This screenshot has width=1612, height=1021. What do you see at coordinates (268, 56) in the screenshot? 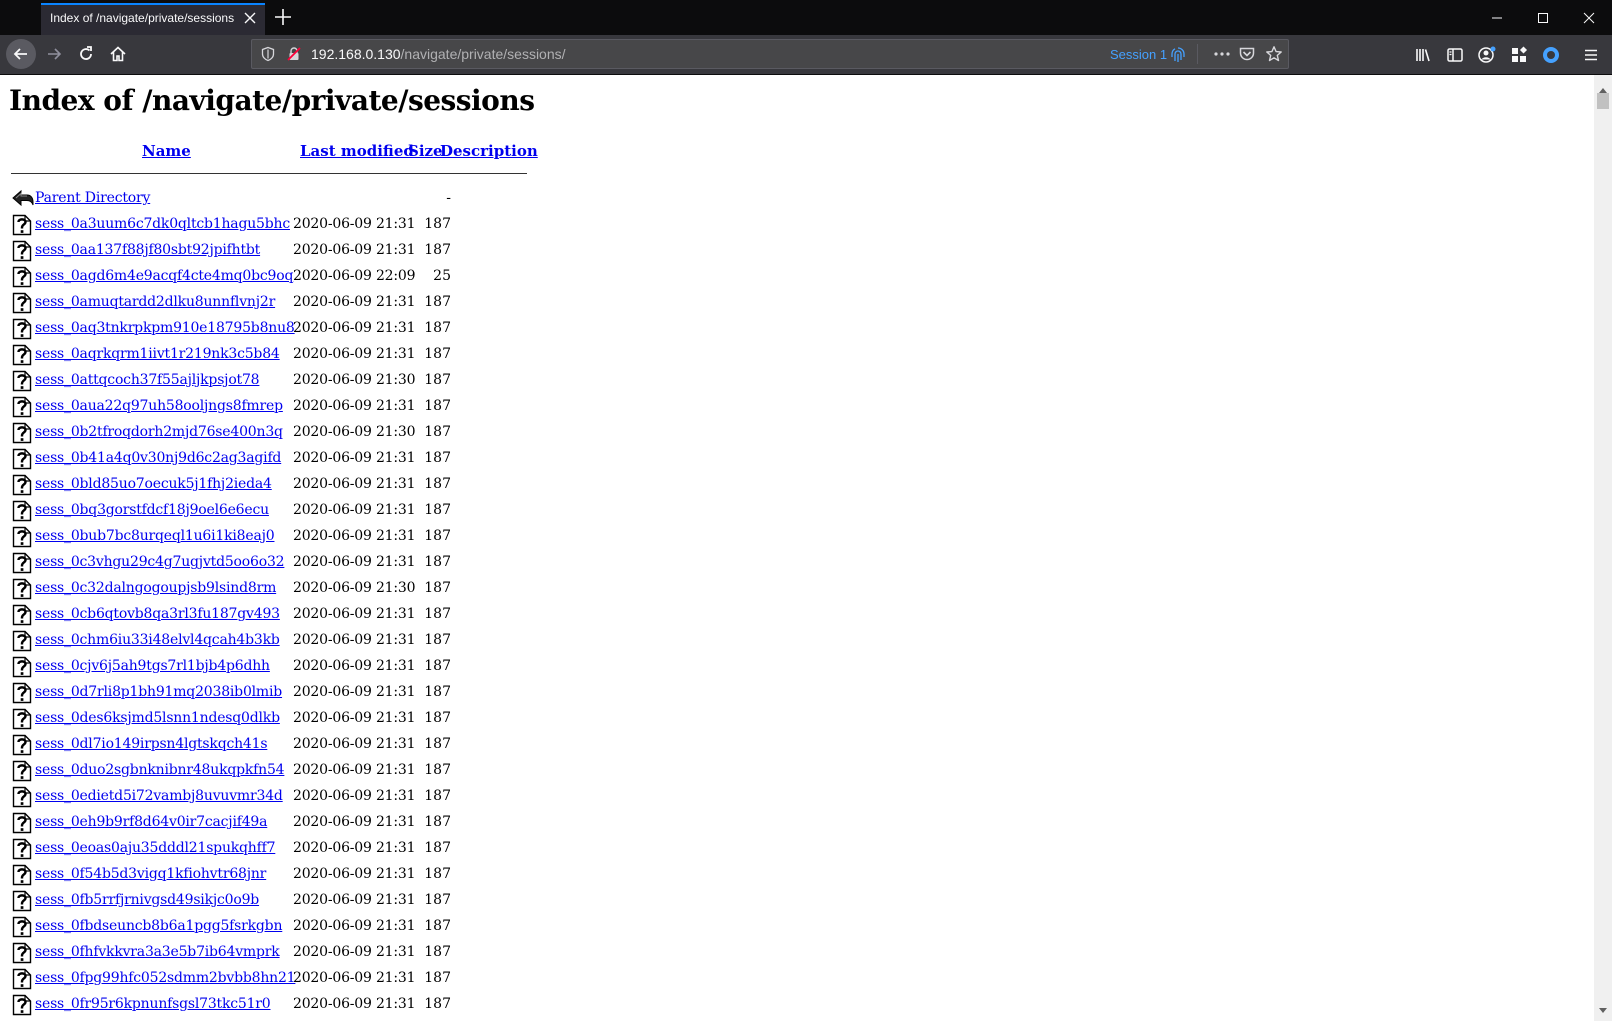
I see `tracking-shield-icon` at bounding box center [268, 56].